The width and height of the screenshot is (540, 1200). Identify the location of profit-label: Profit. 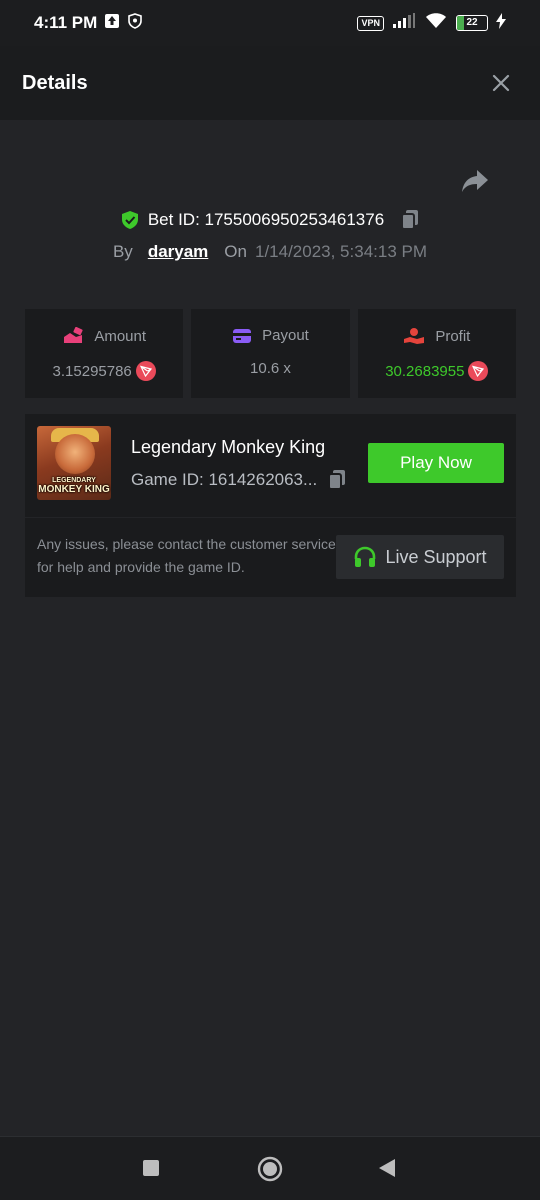
(453, 336).